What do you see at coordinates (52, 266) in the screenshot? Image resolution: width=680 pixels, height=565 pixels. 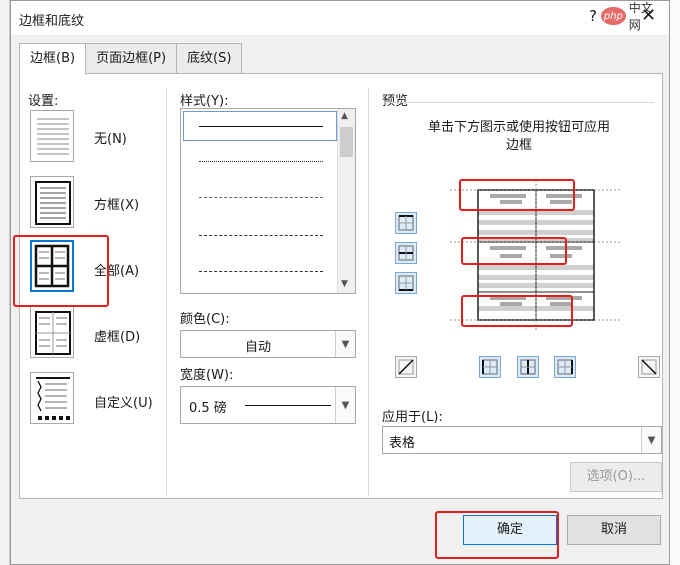 I see `setting-all-icon` at bounding box center [52, 266].